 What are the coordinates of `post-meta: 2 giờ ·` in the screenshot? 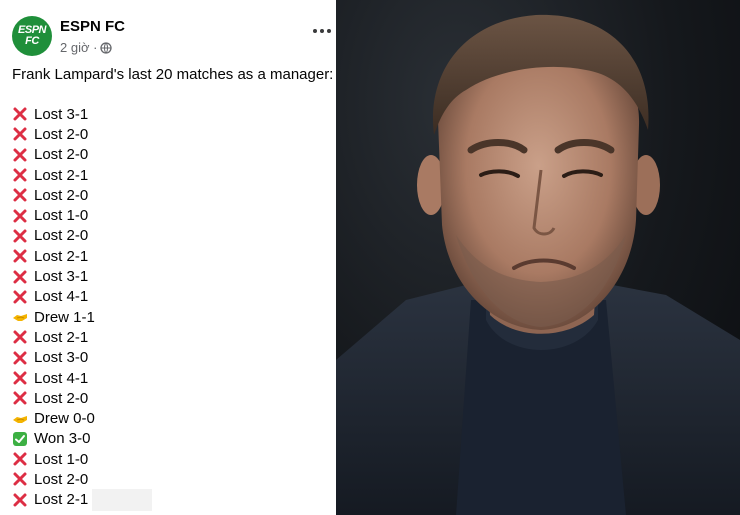 It's located at (86, 47).